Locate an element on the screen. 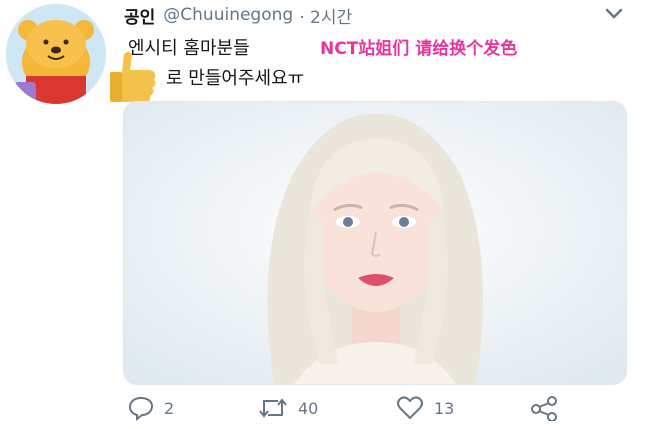 This screenshot has width=655, height=429. heart-icon is located at coordinates (410, 408).